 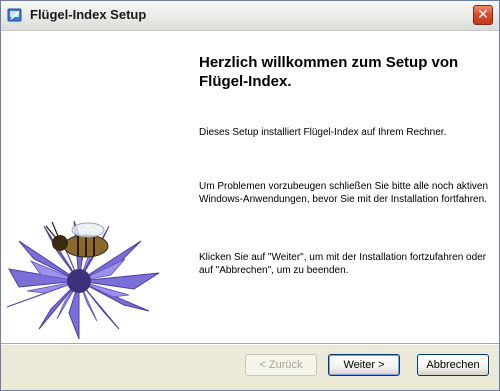 I want to click on close-icon: ✕, so click(x=483, y=15).